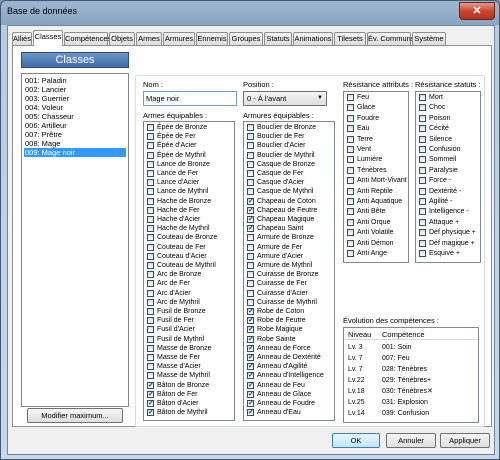 The image size is (500, 460). What do you see at coordinates (350, 38) in the screenshot?
I see `tab-10: Tilesets` at bounding box center [350, 38].